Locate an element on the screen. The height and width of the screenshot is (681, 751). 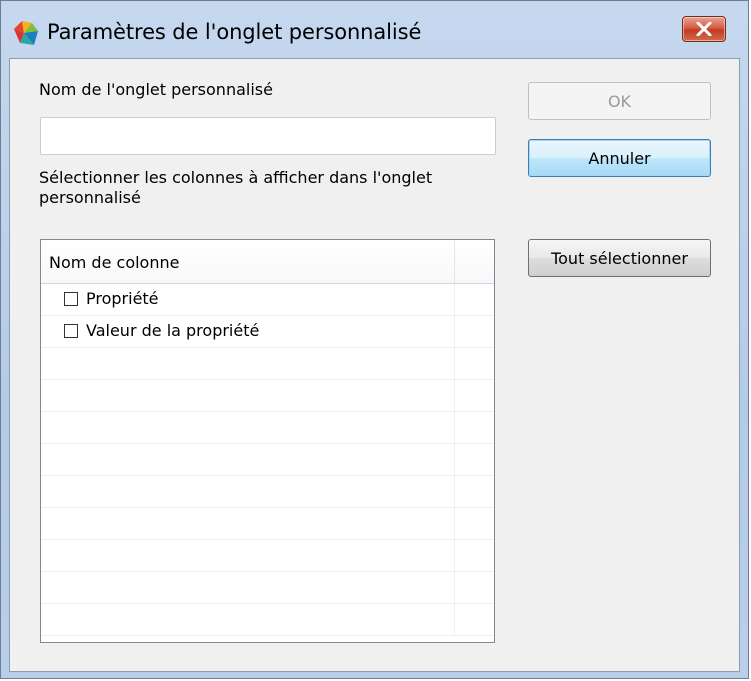
tab-name-input is located at coordinates (268, 136).